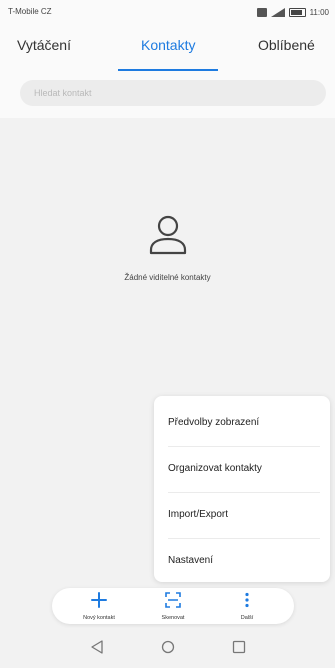 Image resolution: width=335 pixels, height=668 pixels. Describe the element at coordinates (244, 561) in the screenshot. I see `menu-item-settings: Nastavení` at that location.